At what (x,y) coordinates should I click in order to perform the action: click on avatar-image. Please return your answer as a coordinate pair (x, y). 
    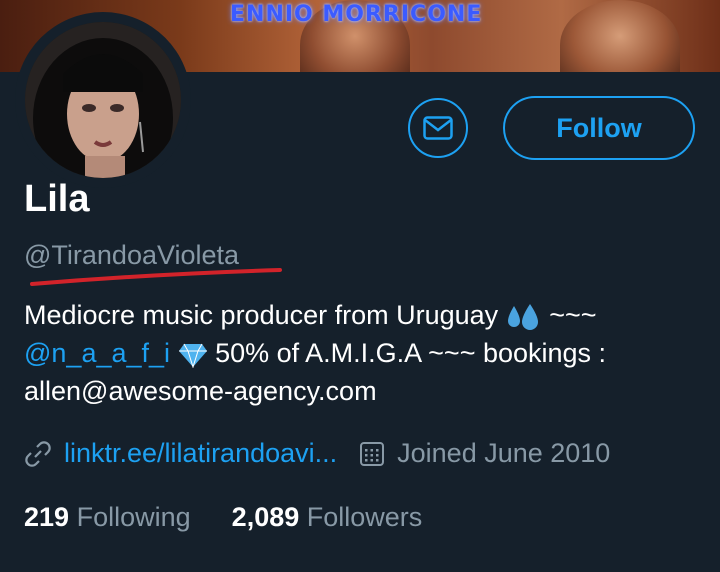
    Looking at the image, I should click on (103, 100).